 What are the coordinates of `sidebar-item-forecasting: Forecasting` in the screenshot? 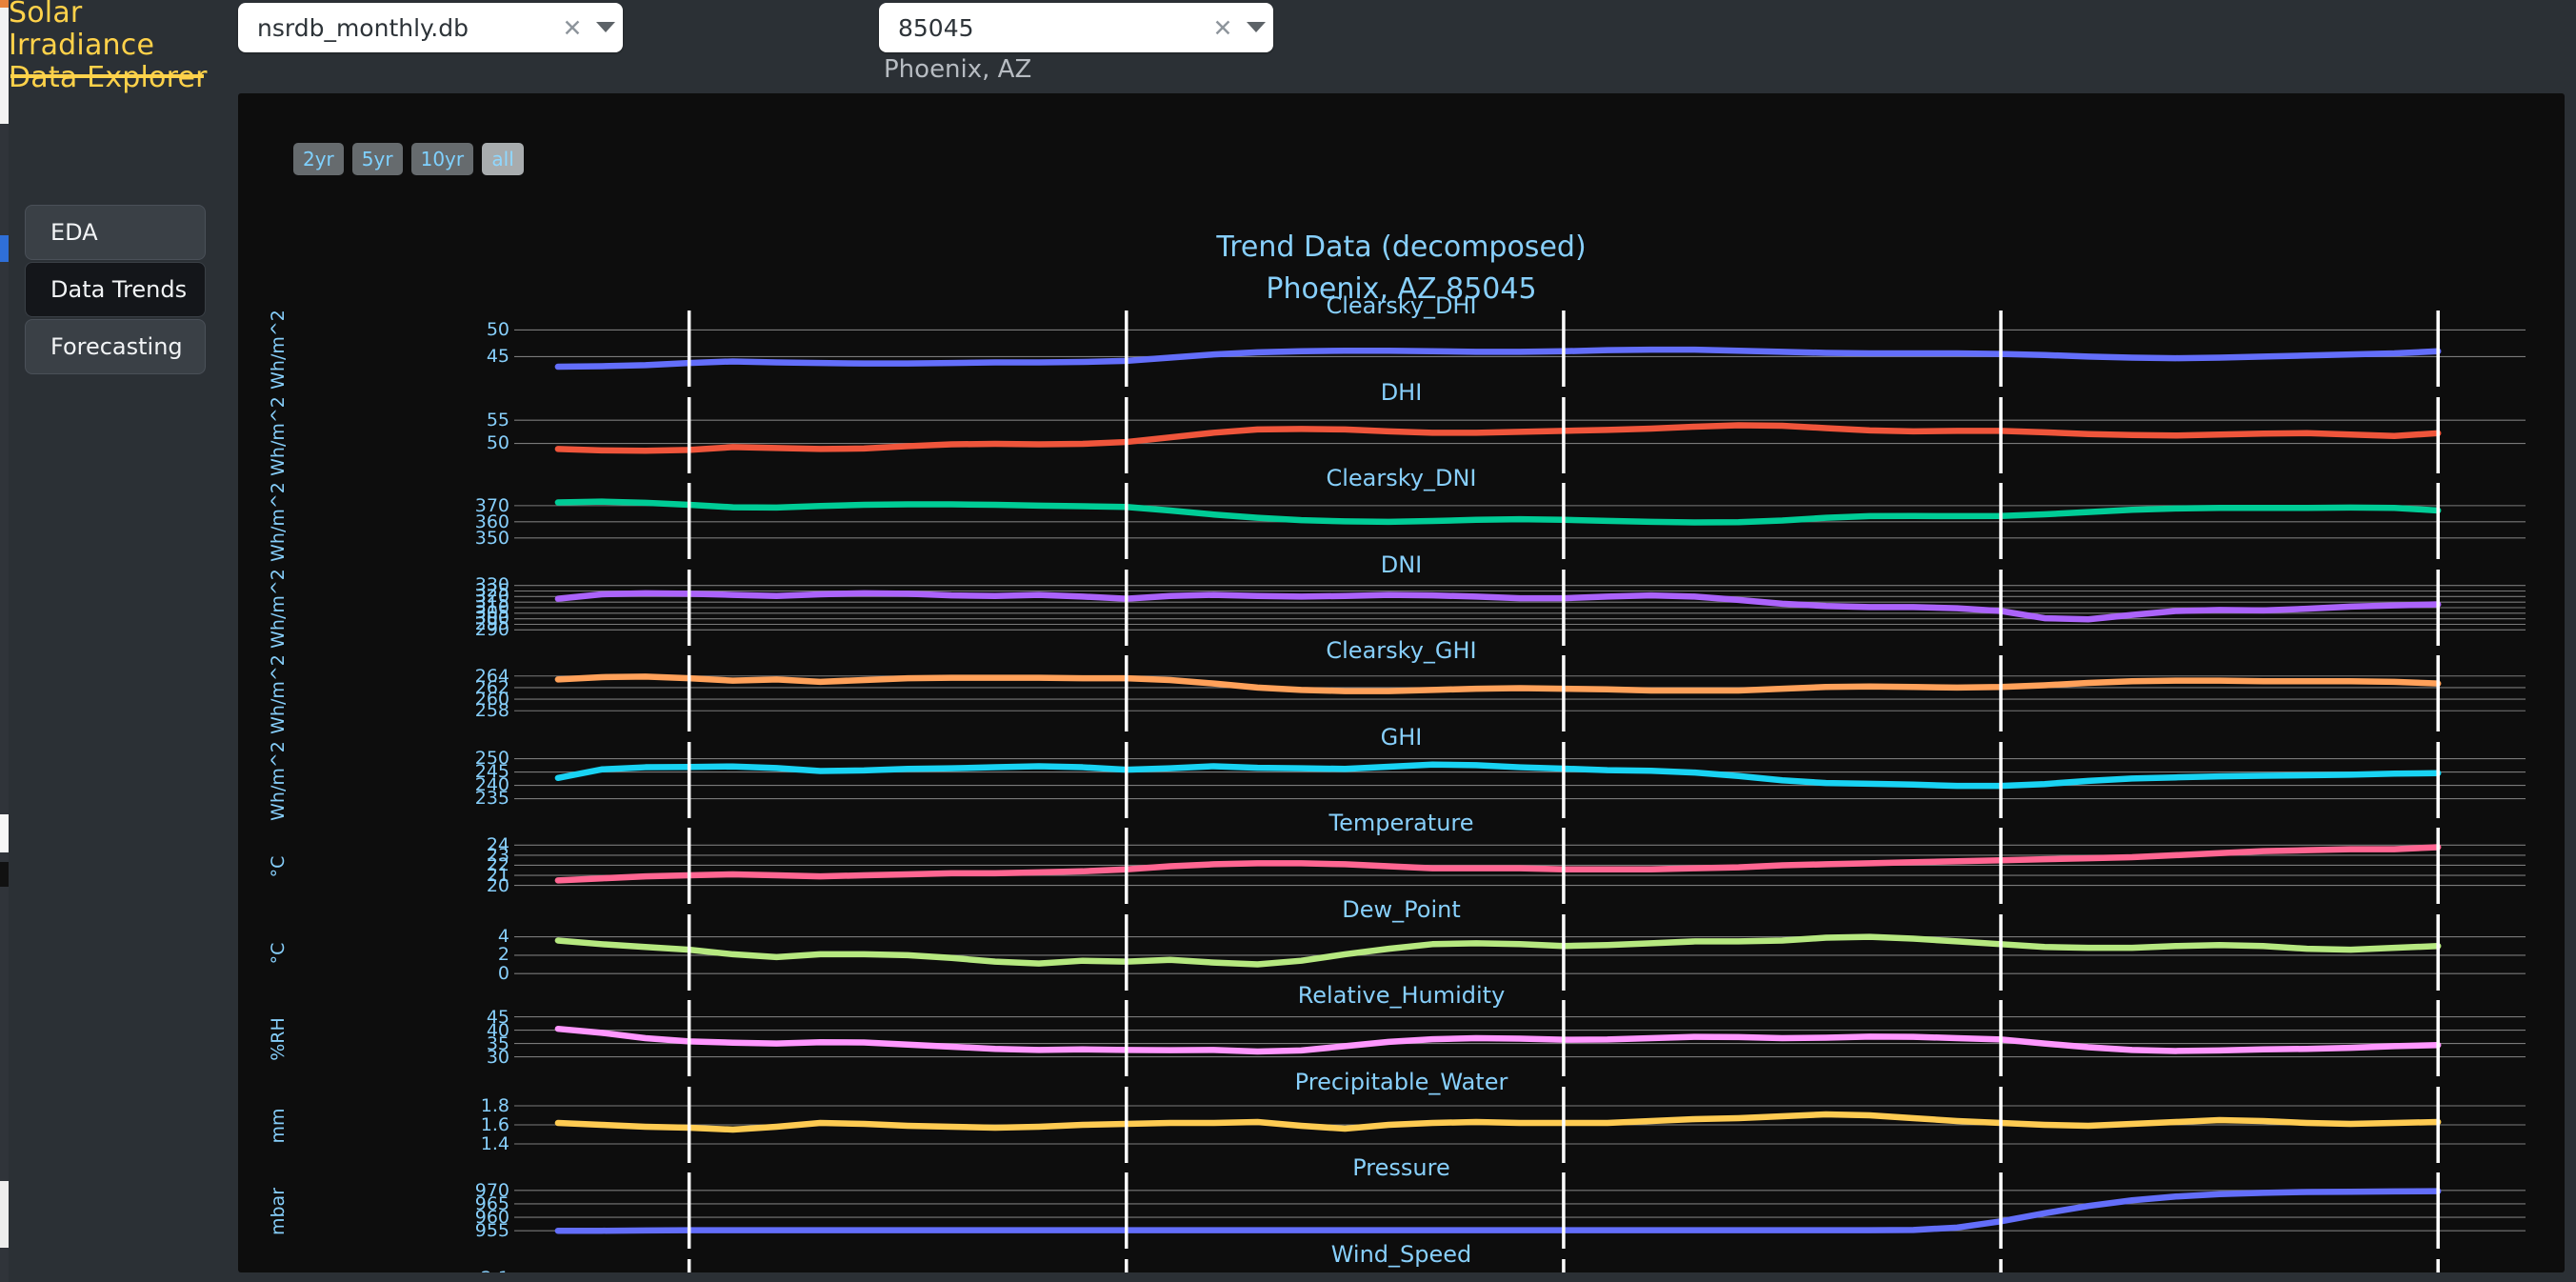 It's located at (115, 346).